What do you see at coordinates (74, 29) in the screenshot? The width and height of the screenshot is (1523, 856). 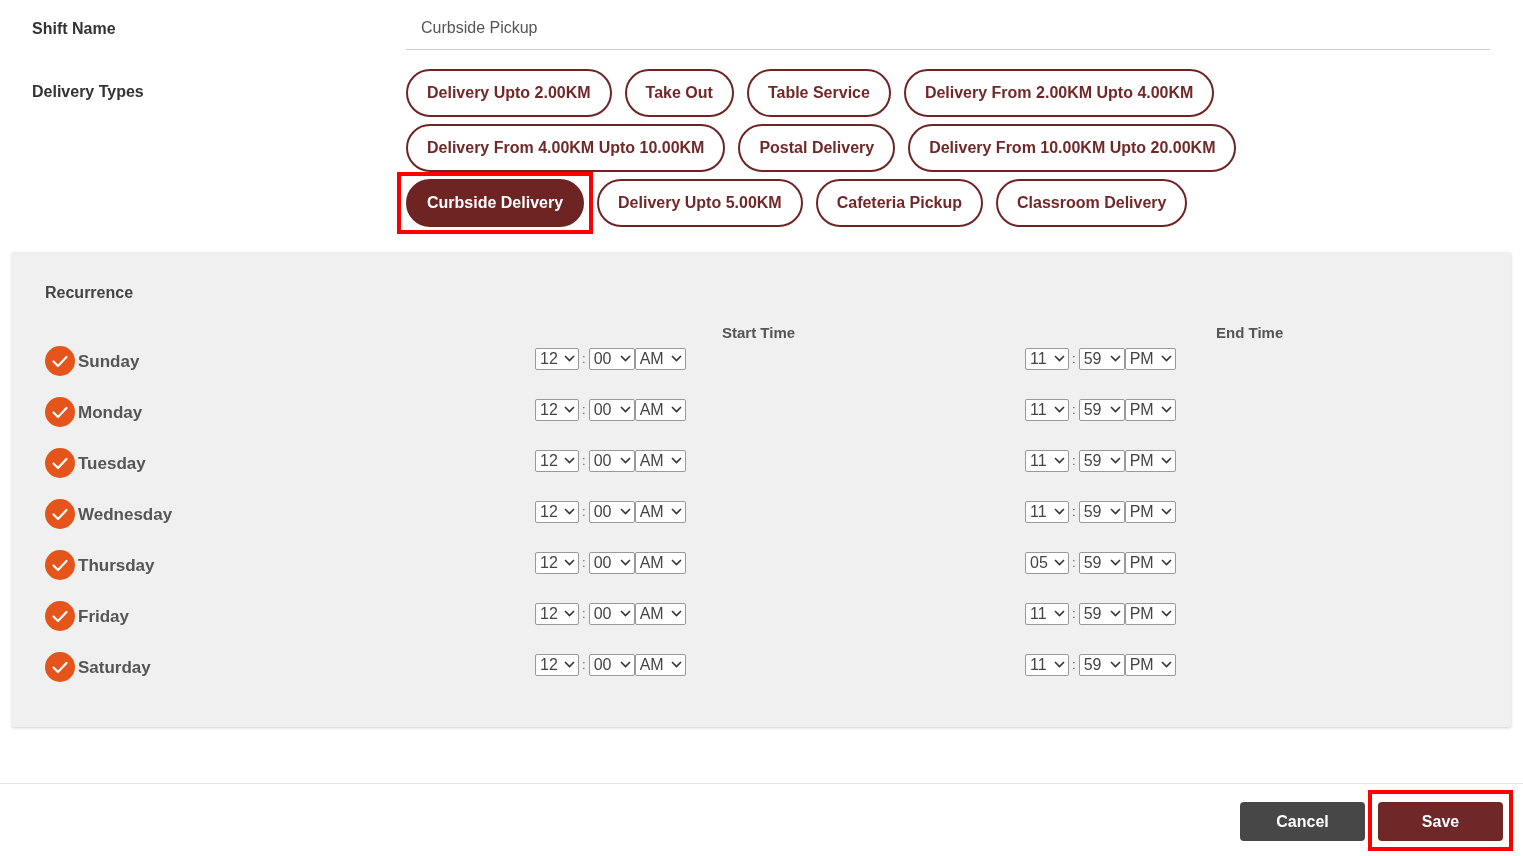 I see `field-label: Shift Name` at bounding box center [74, 29].